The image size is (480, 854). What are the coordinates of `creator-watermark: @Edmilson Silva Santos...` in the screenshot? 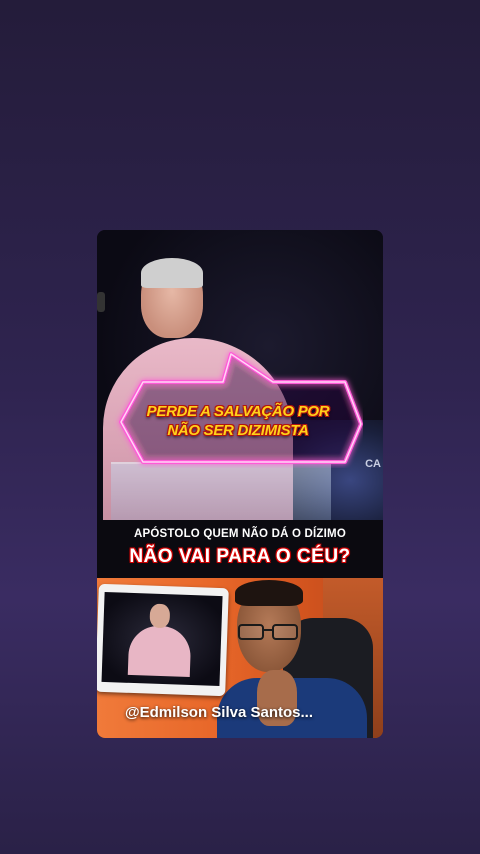 It's located at (219, 712).